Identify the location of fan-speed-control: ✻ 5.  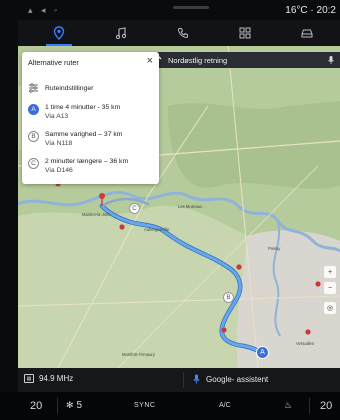
(74, 405).